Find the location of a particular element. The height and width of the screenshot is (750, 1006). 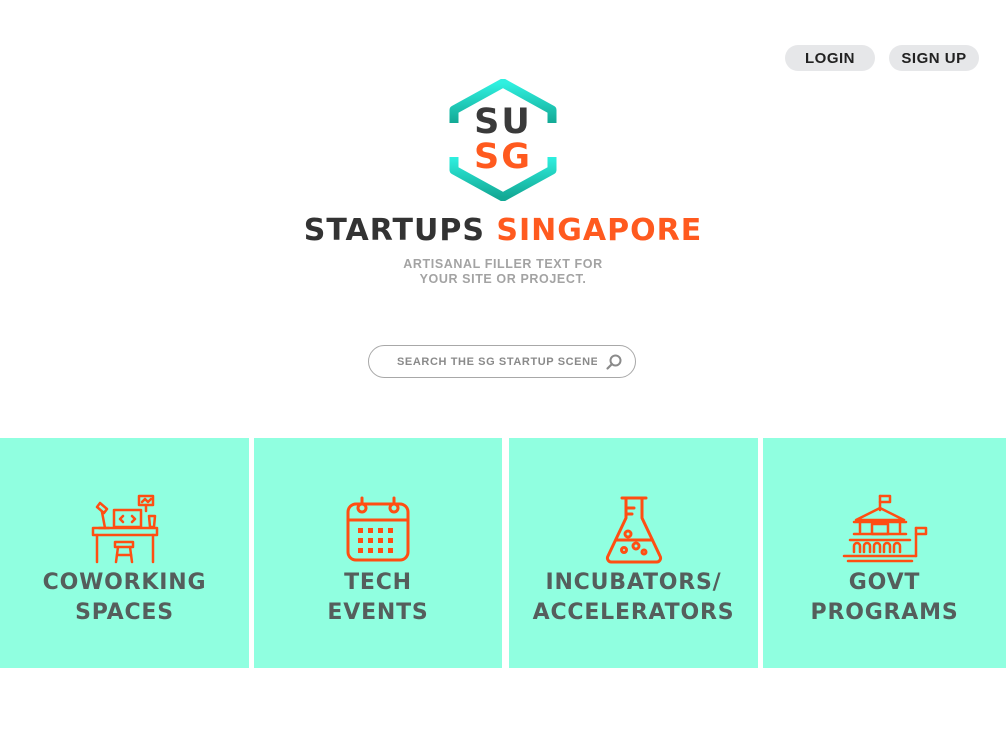

category-label-line2: ACCELERATORS is located at coordinates (633, 612).